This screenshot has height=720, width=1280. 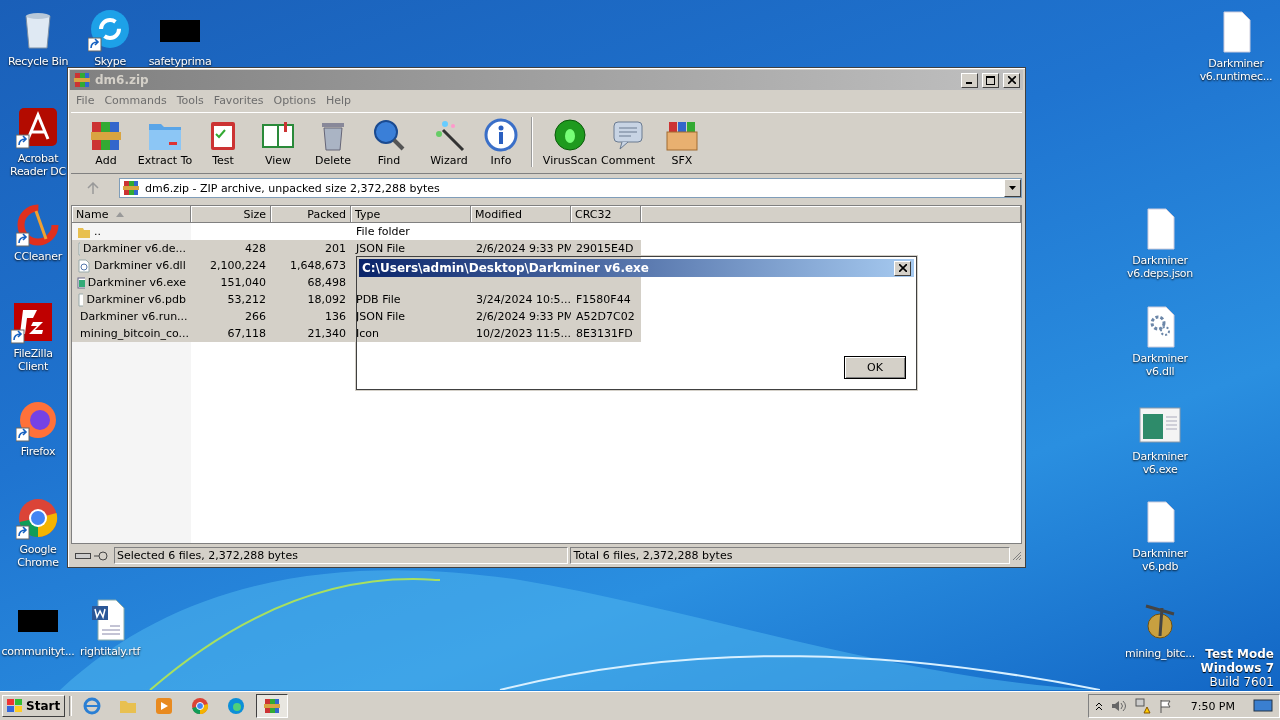 What do you see at coordinates (1263, 706) in the screenshot?
I see `show-desktop-icon` at bounding box center [1263, 706].